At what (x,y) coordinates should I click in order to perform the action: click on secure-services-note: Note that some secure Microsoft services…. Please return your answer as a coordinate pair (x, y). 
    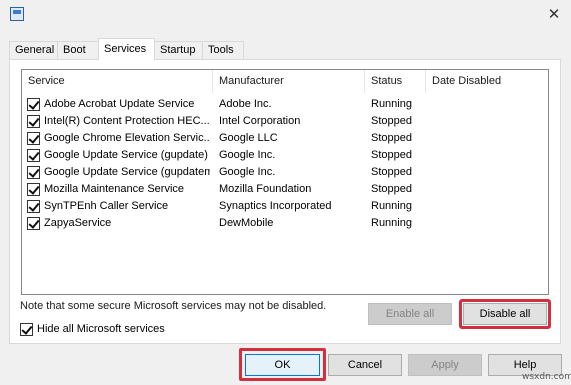
    Looking at the image, I should click on (173, 306).